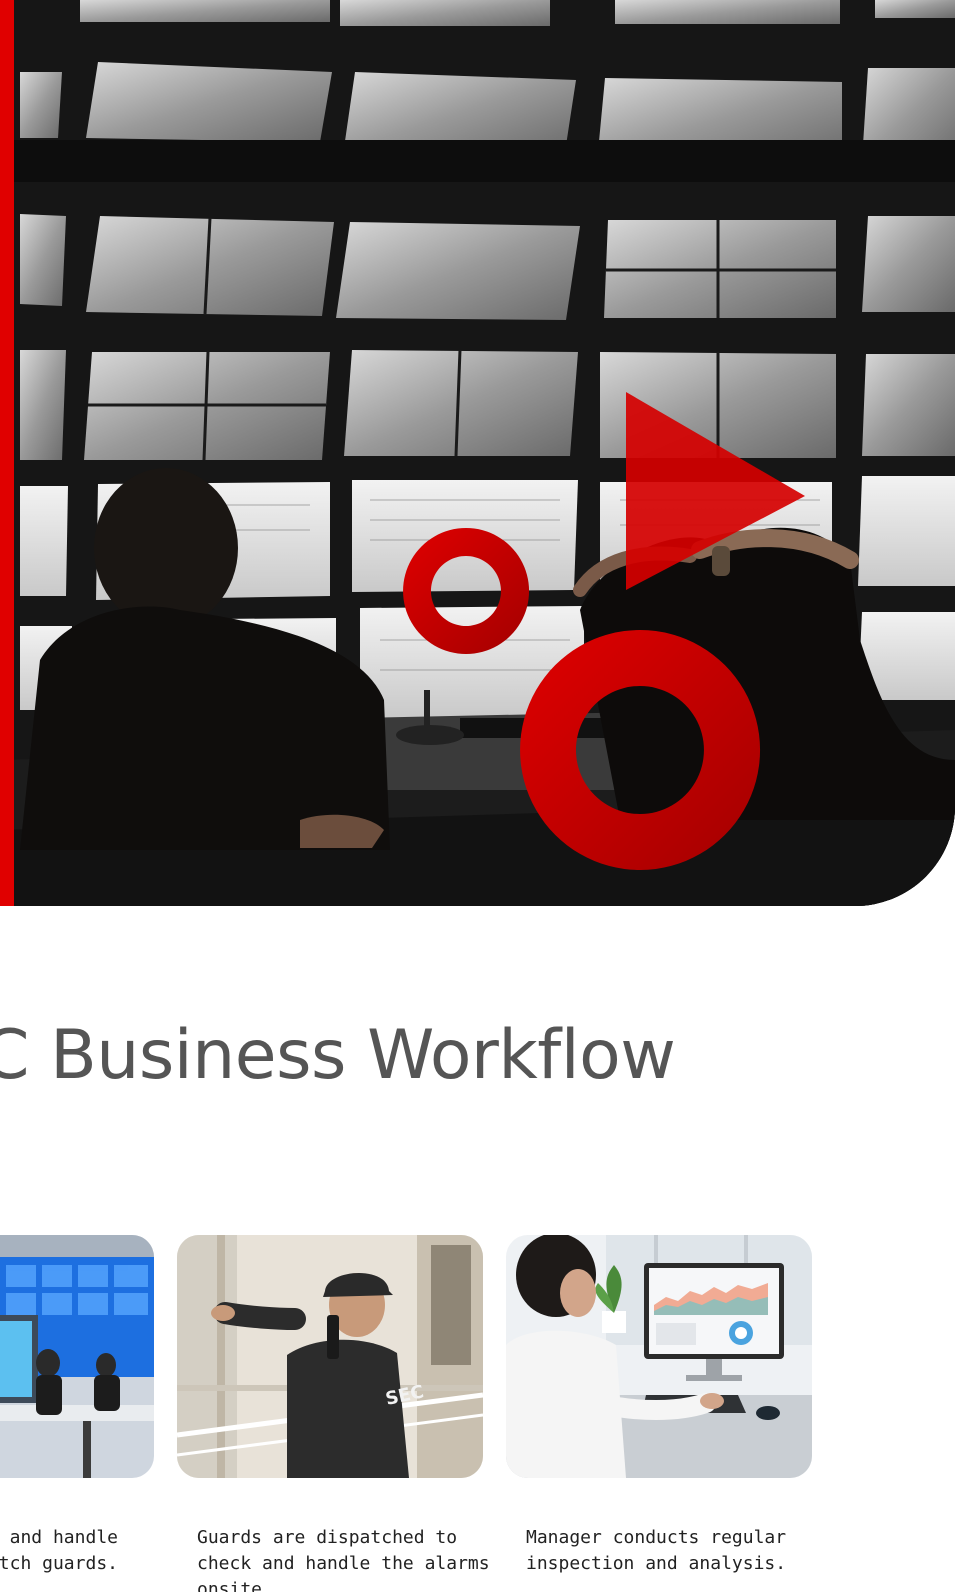  What do you see at coordinates (659, 1356) in the screenshot?
I see `manager-dashboard-photo` at bounding box center [659, 1356].